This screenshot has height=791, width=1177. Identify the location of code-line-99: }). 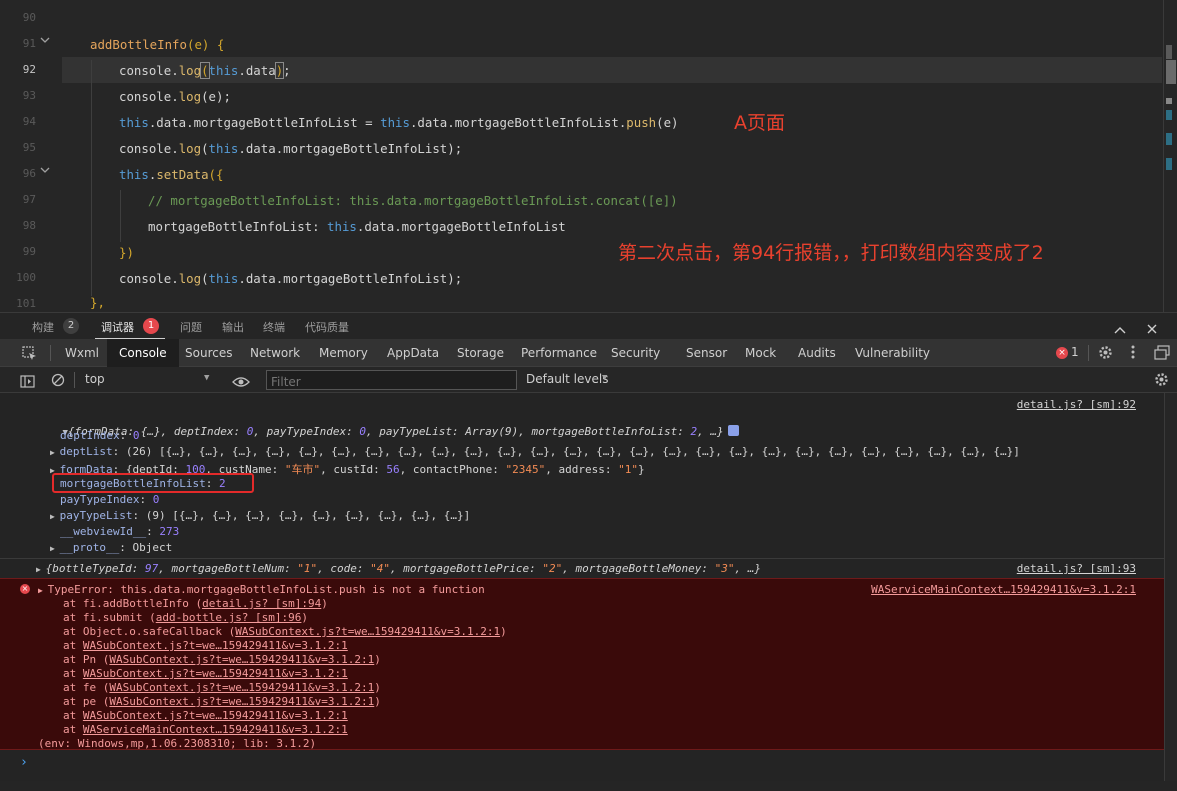
(126, 252).